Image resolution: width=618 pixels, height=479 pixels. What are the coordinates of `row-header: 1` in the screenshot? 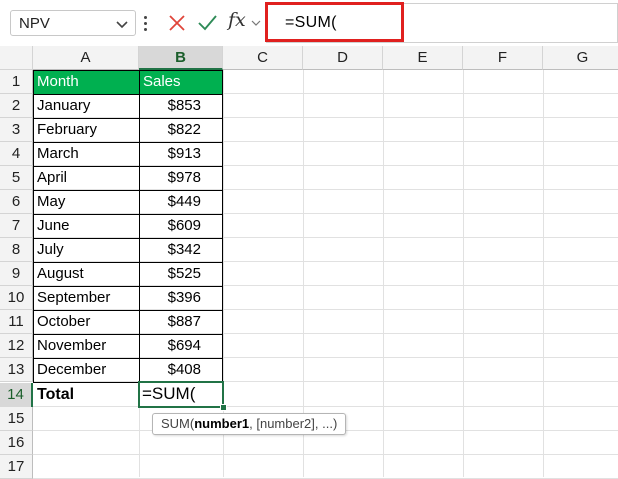 It's located at (16, 82).